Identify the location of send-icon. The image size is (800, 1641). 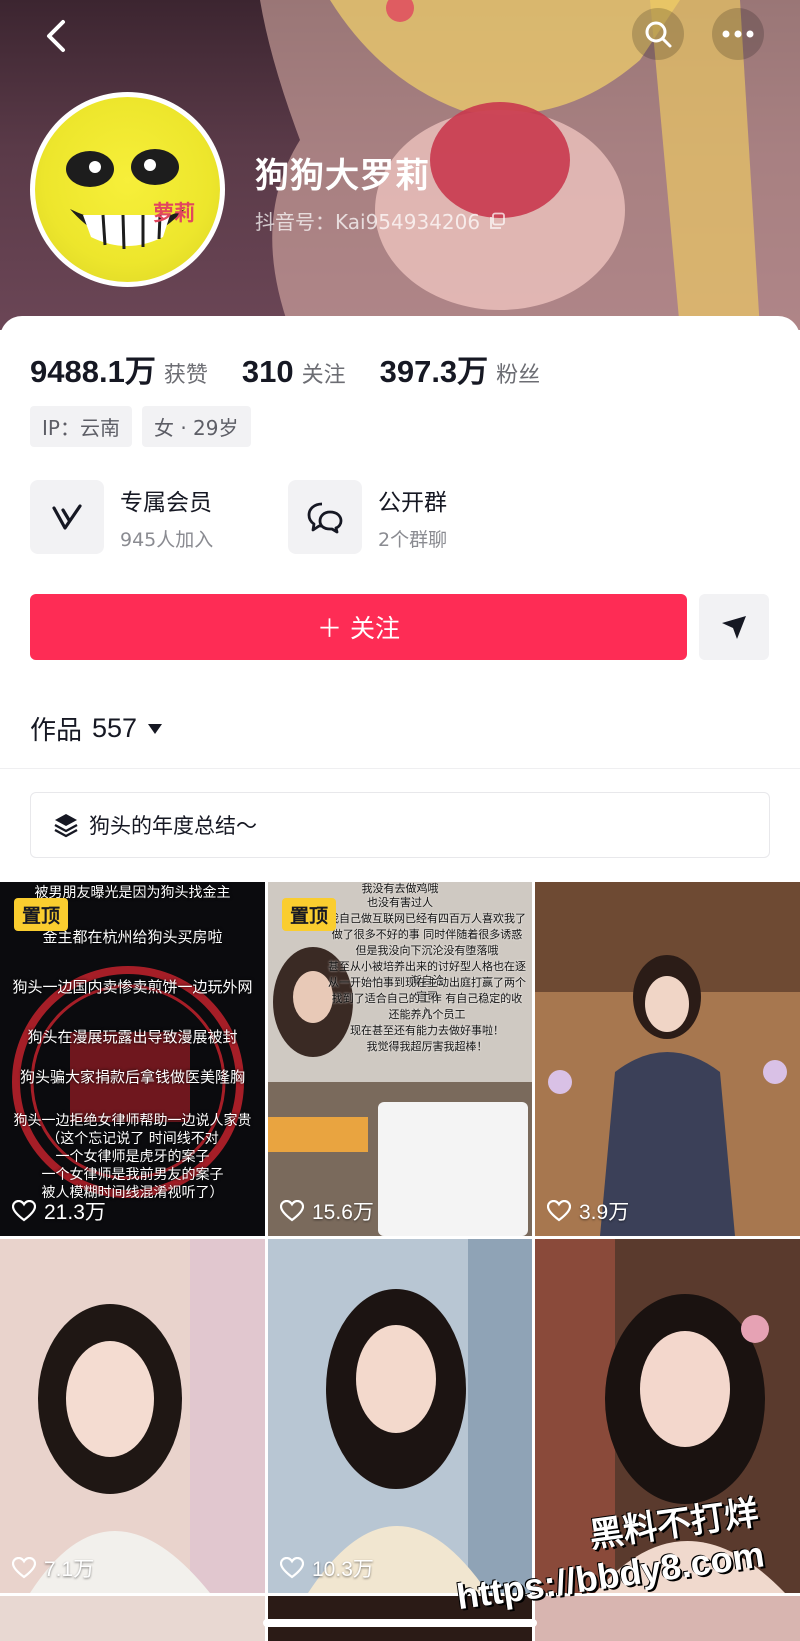
(734, 627).